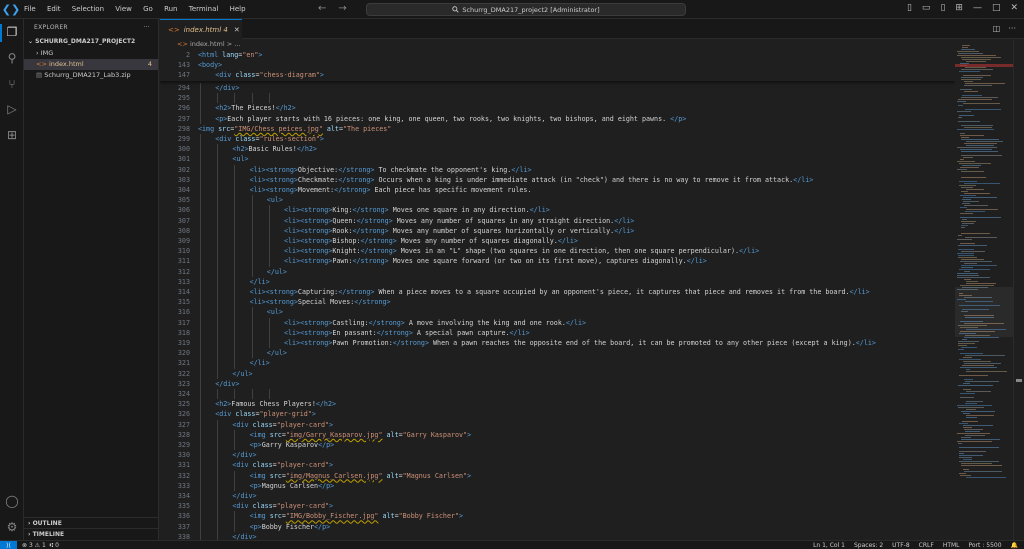 This screenshot has width=1024, height=549. I want to click on tab-index-html: <> index.html 4 ✕, so click(201, 29).